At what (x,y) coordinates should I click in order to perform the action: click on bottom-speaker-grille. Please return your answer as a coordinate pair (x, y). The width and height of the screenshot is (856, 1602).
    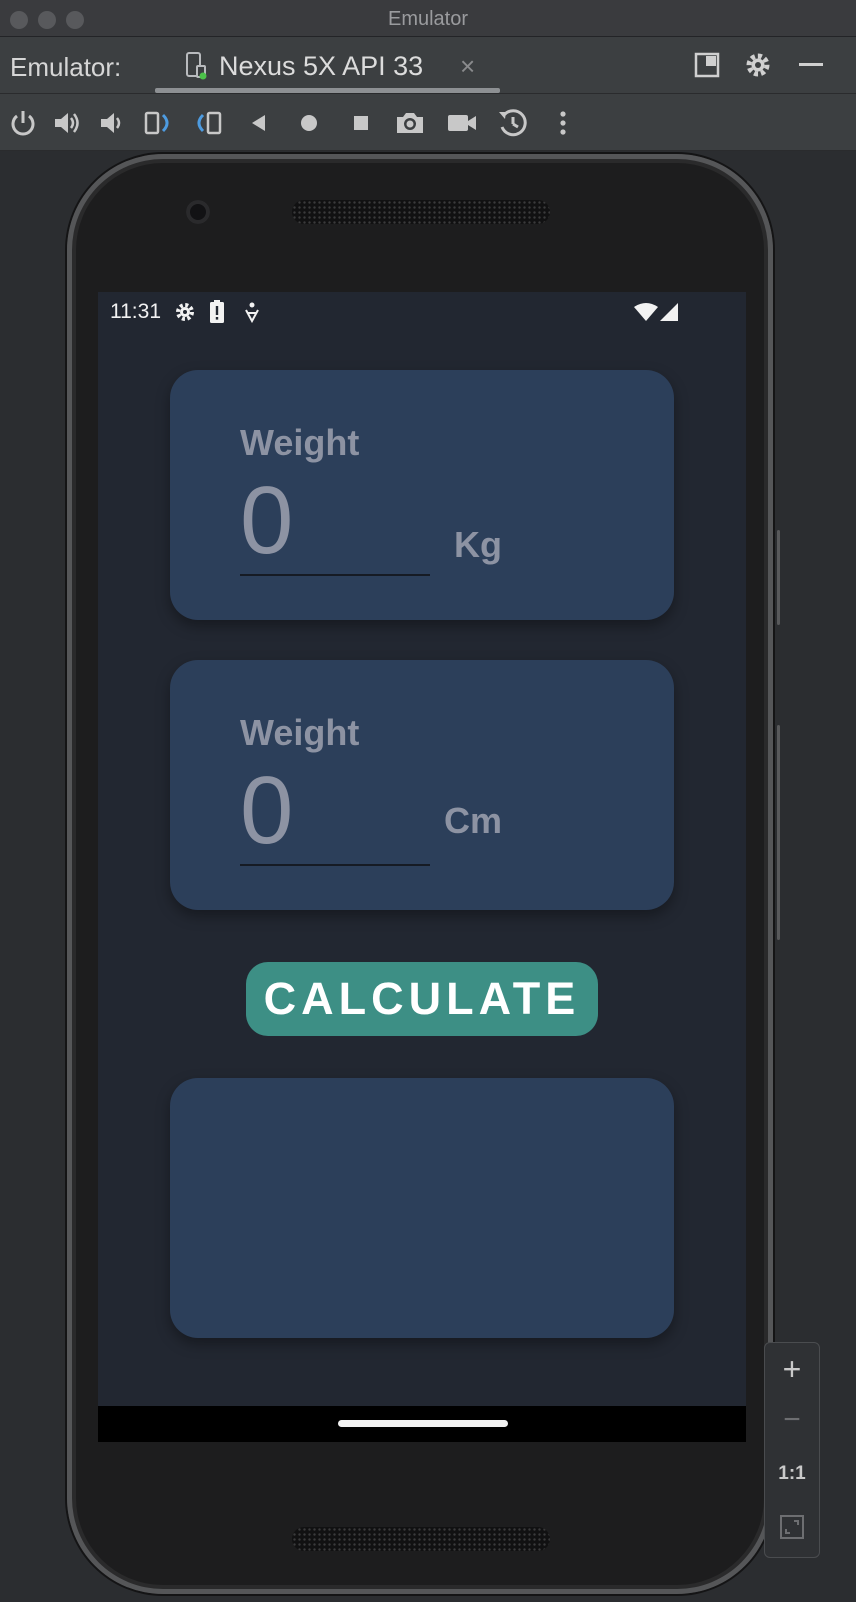
    Looking at the image, I should click on (421, 1539).